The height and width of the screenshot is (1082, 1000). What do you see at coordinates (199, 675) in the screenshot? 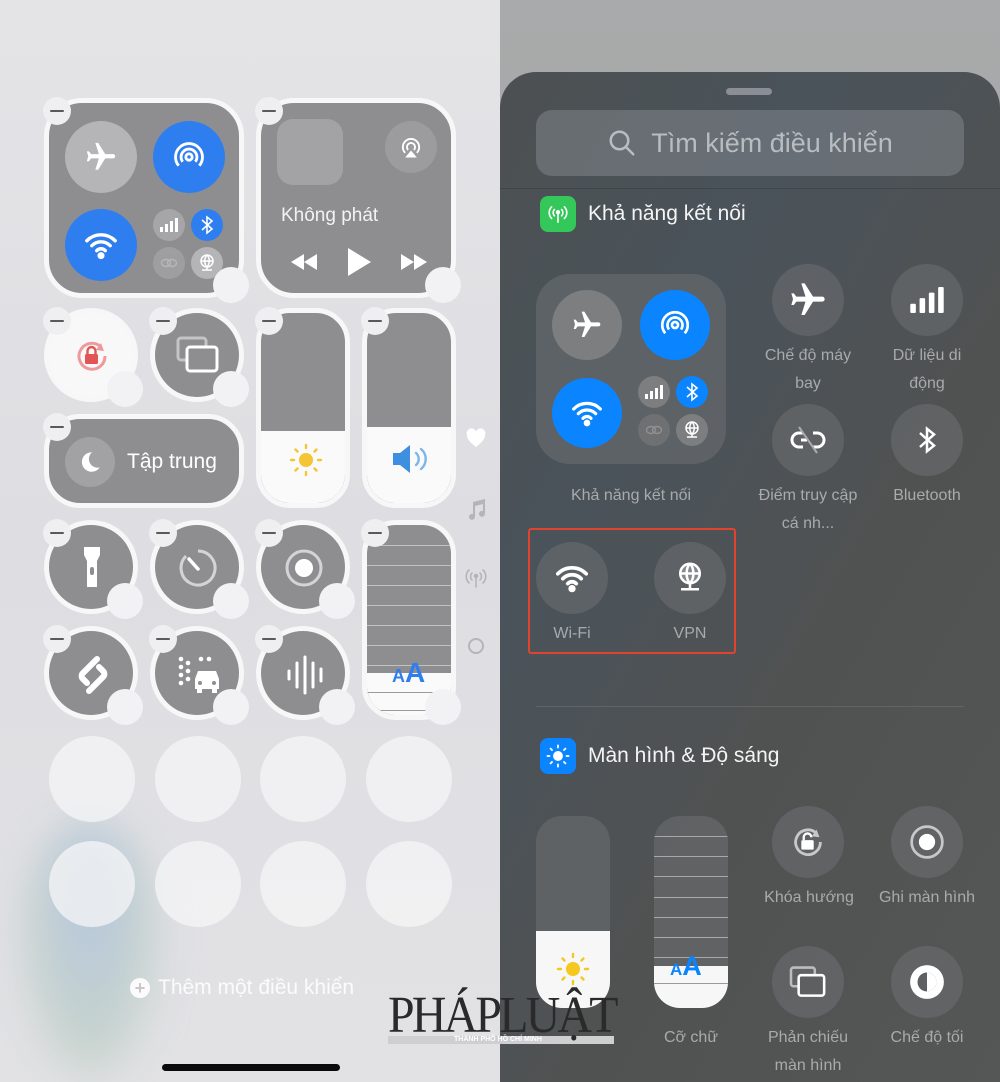
I see `vehicle-motion-cues-tile` at bounding box center [199, 675].